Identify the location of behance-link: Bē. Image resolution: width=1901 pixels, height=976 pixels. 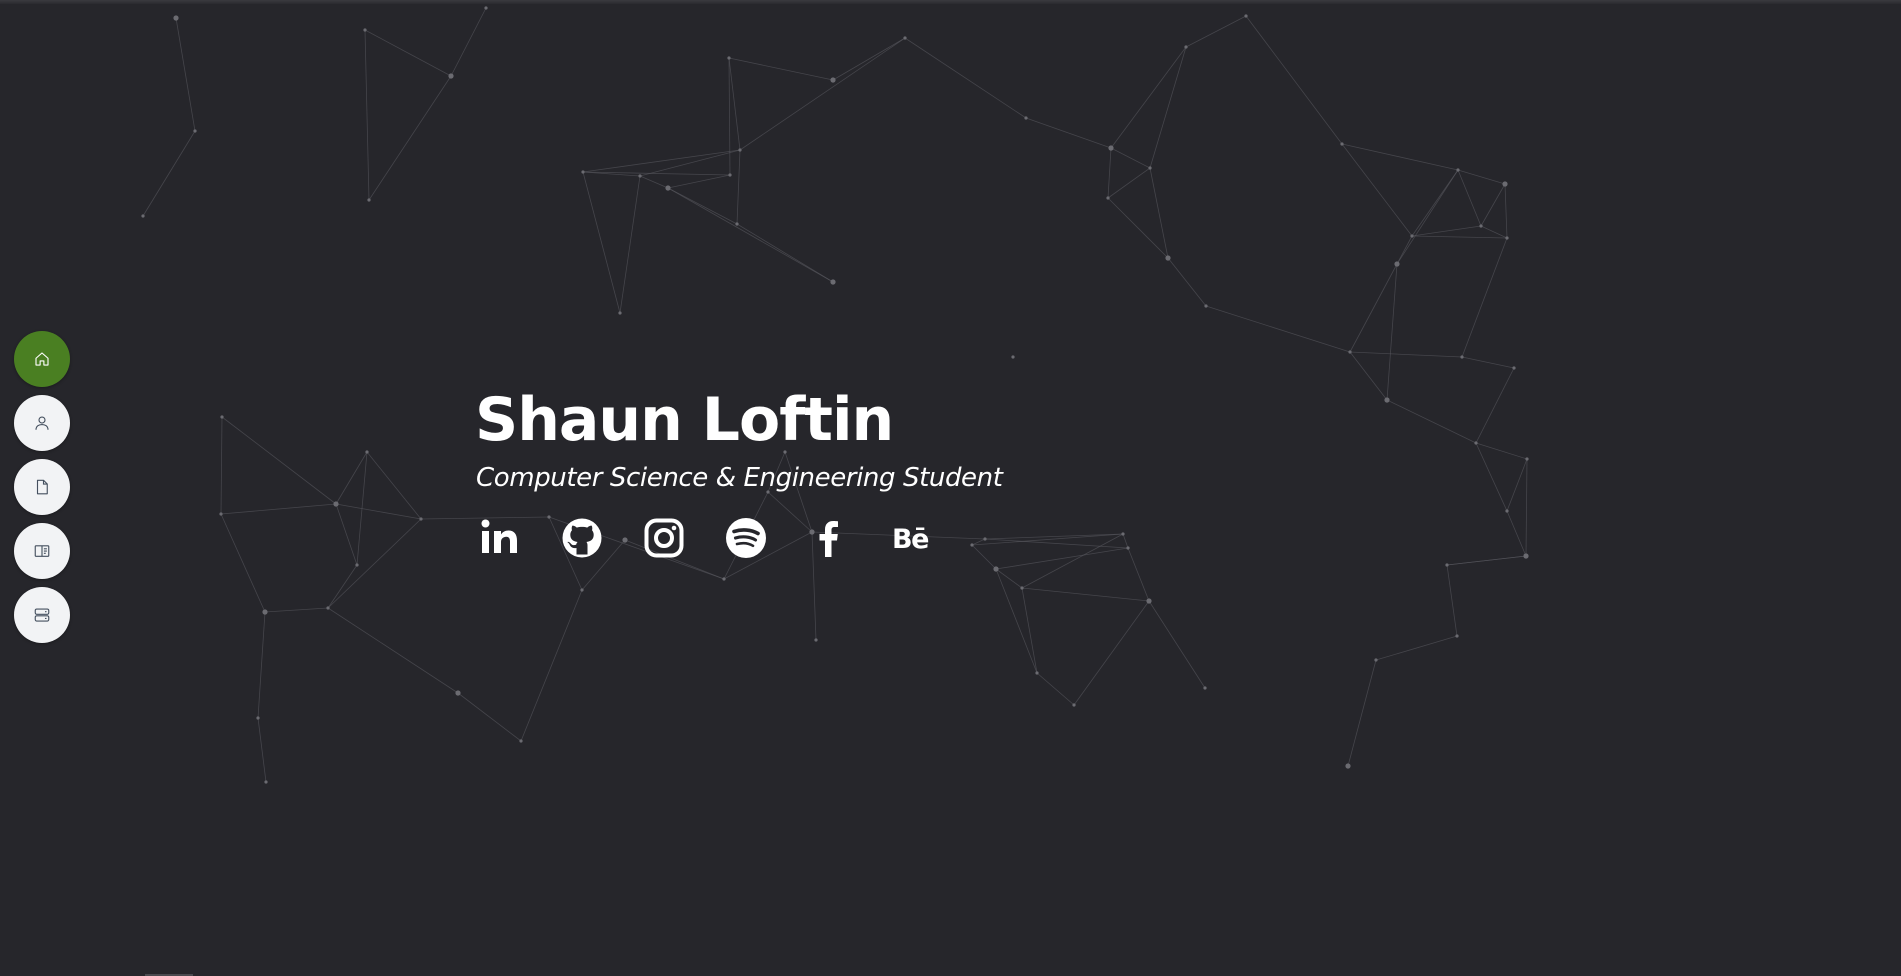
(910, 538).